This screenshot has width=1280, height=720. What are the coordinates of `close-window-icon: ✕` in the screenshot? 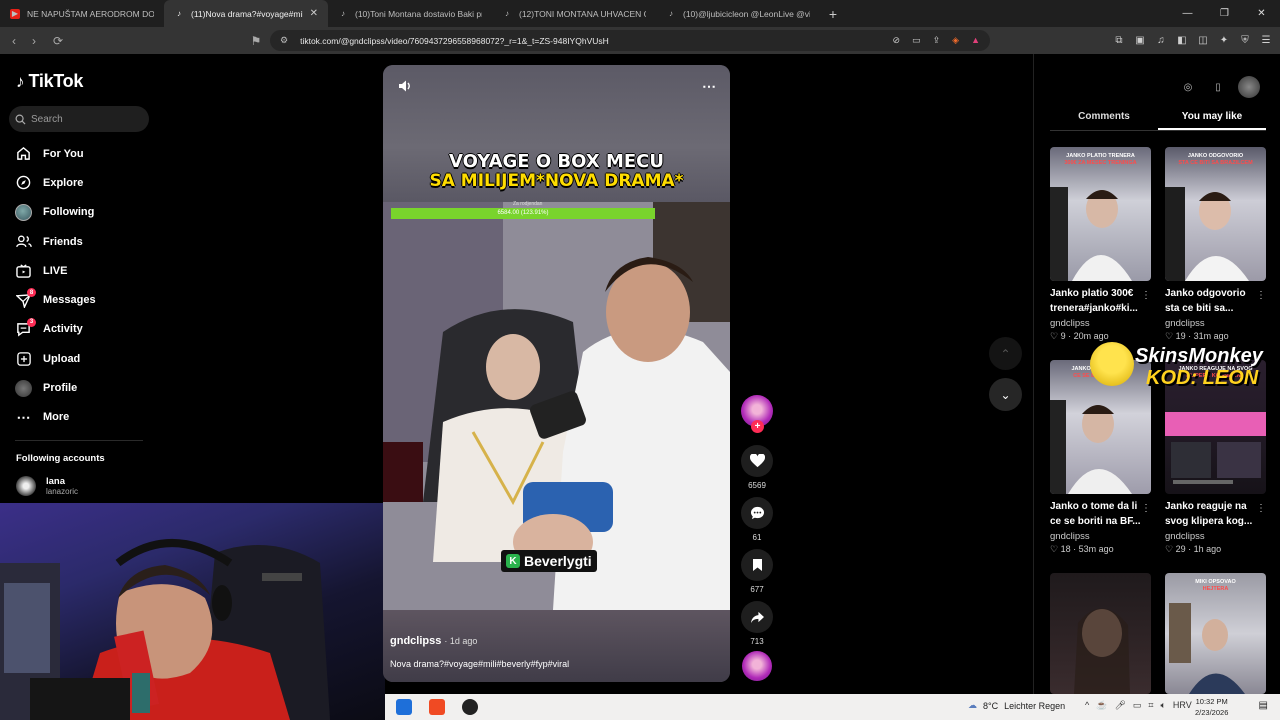 It's located at (1261, 13).